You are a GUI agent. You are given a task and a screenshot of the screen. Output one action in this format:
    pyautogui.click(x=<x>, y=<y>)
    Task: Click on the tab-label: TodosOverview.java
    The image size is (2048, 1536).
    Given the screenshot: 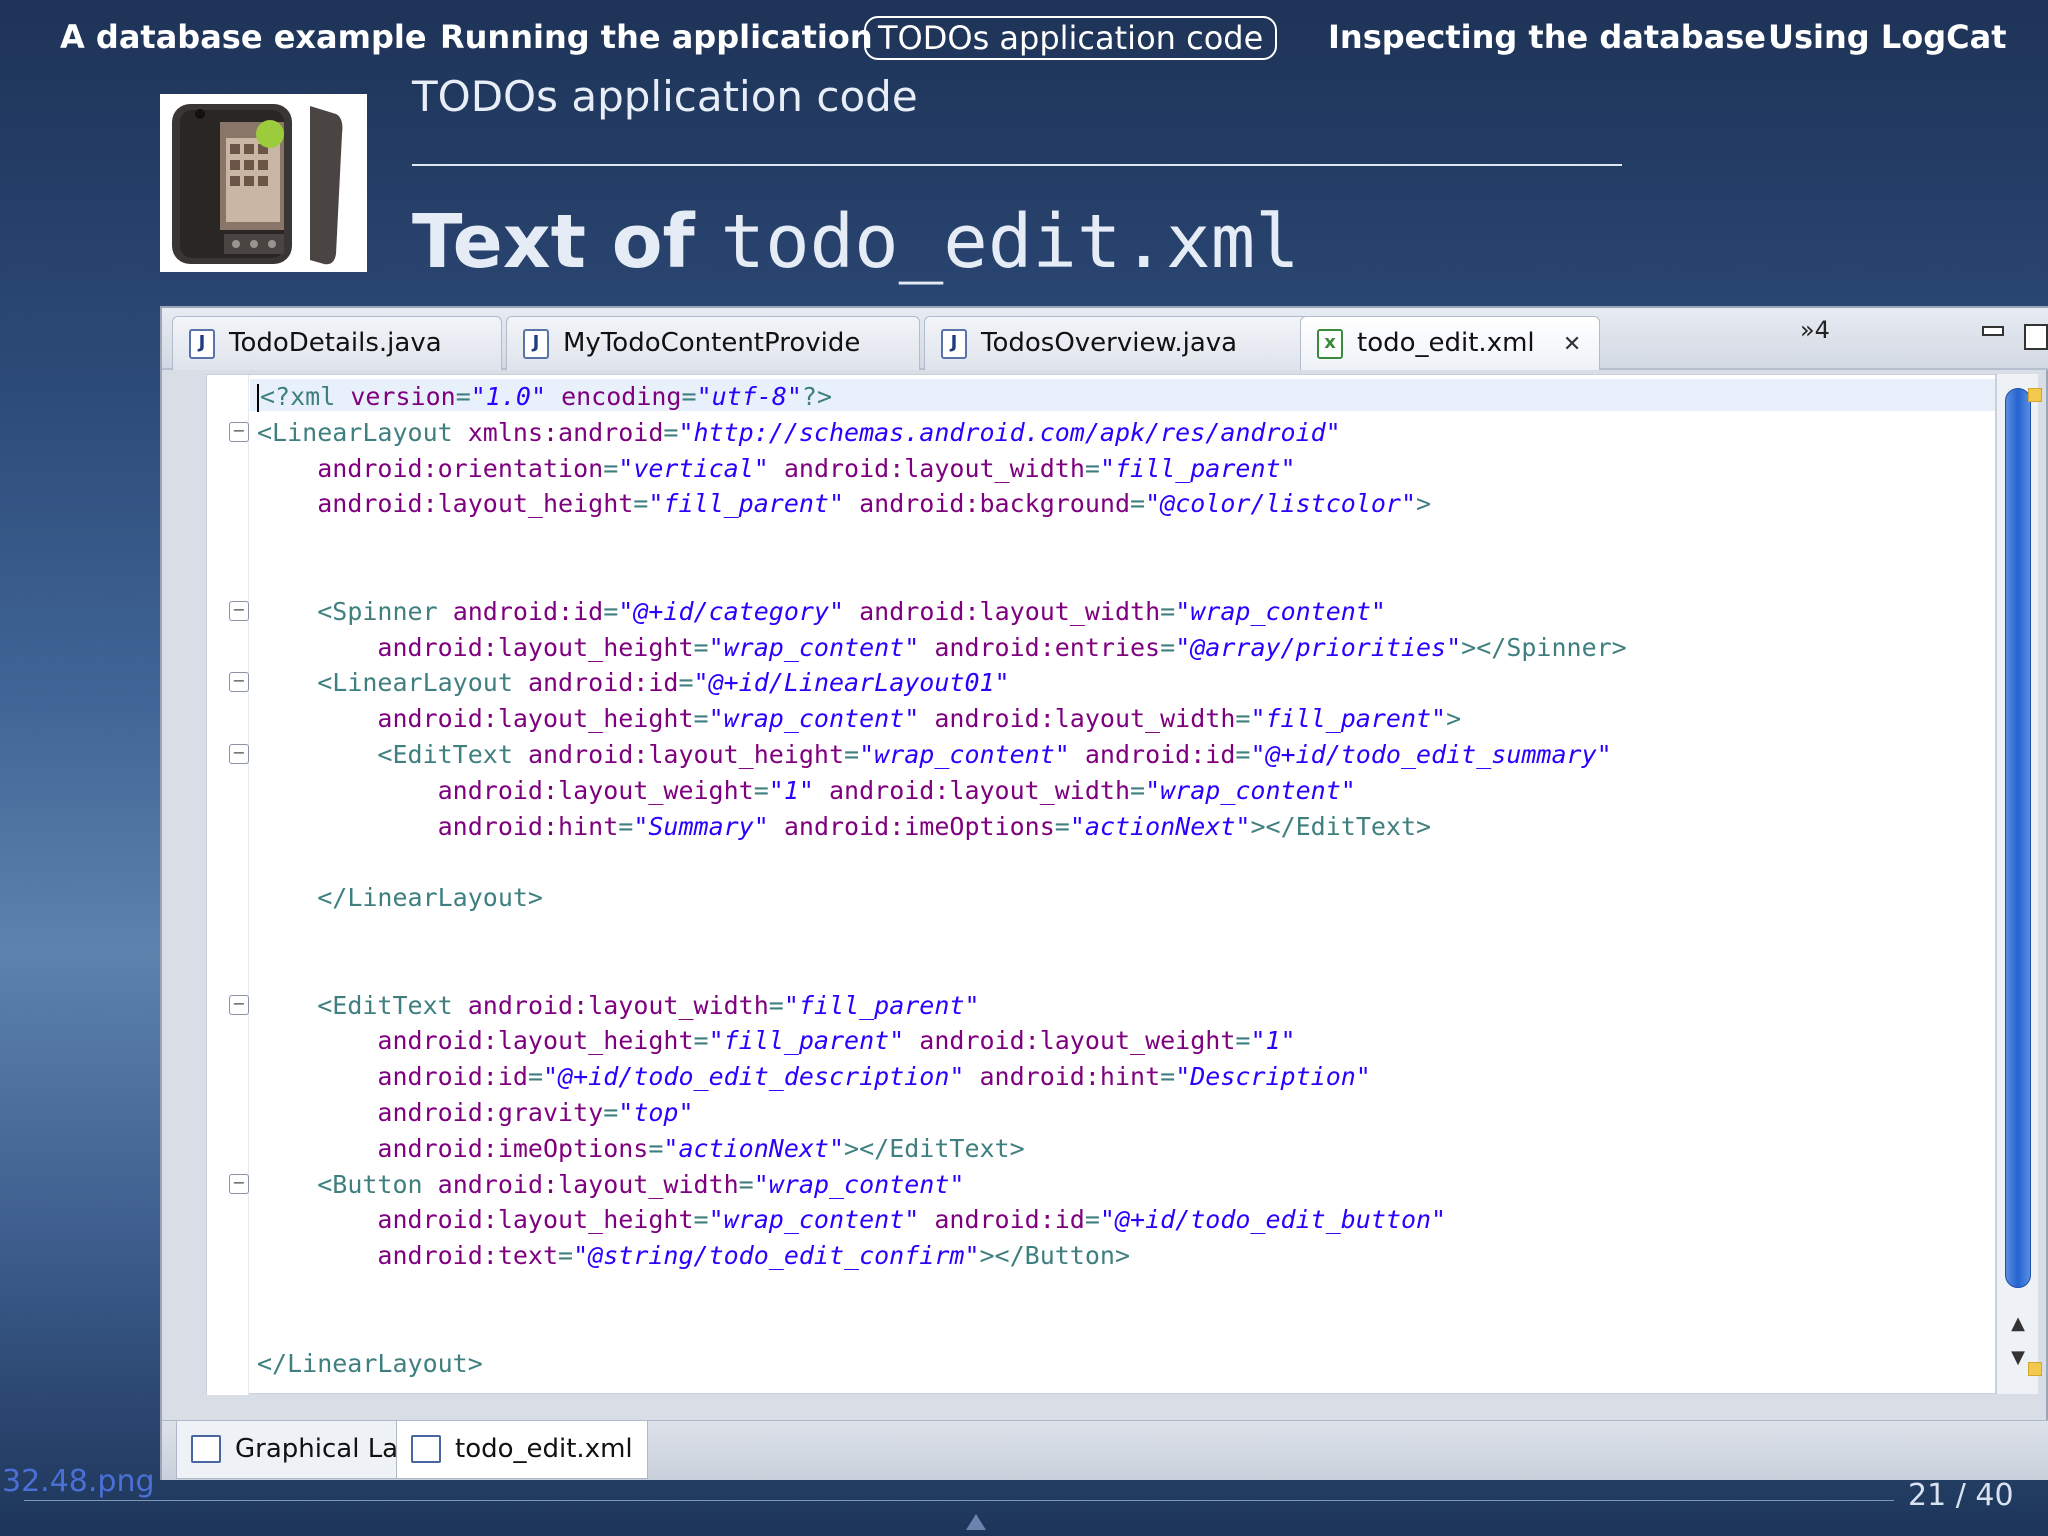 What is the action you would take?
    pyautogui.click(x=1109, y=343)
    